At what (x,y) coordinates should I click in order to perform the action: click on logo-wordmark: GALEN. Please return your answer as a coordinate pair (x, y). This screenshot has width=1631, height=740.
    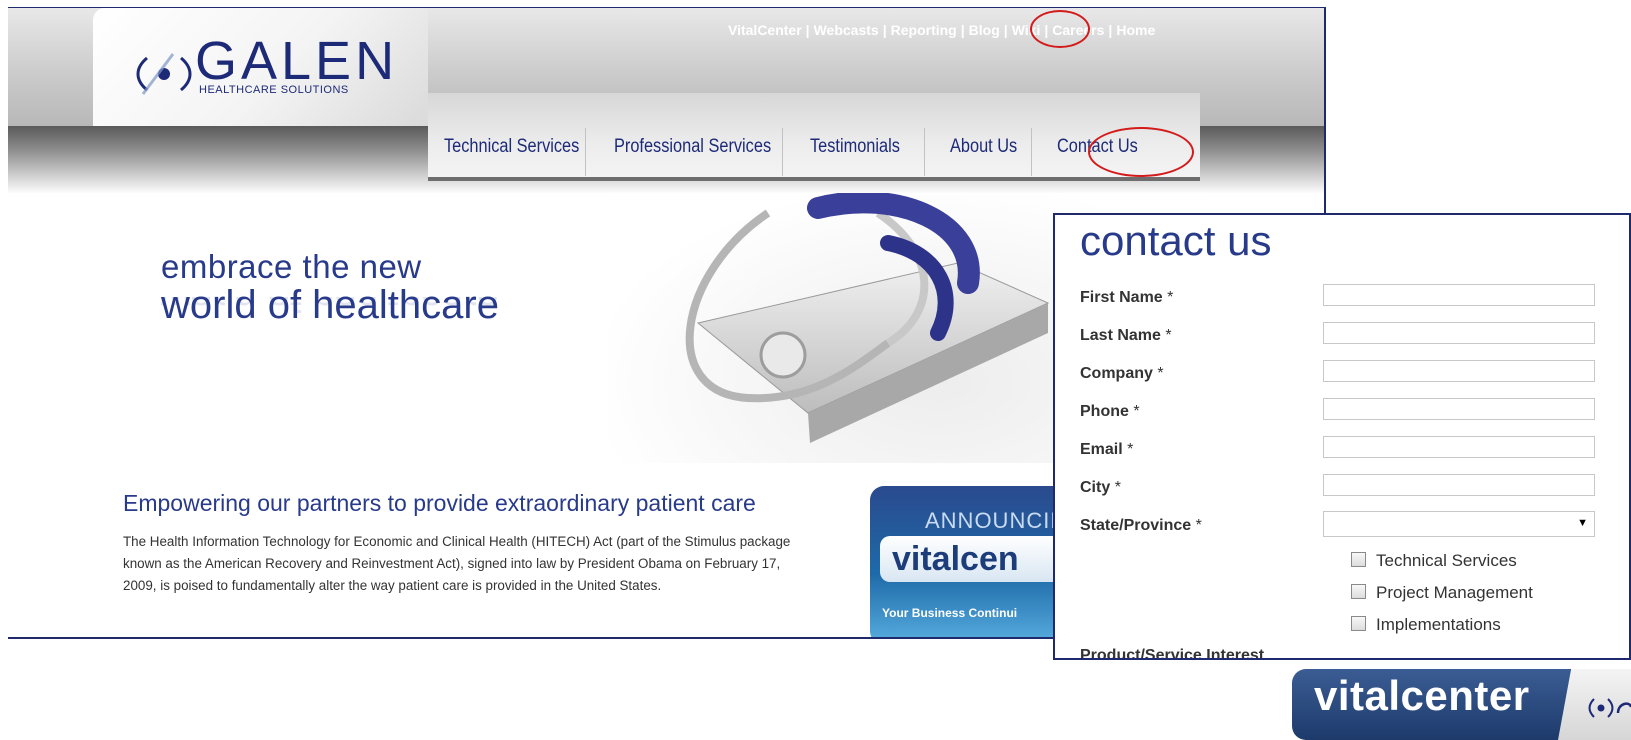
    Looking at the image, I should click on (297, 61).